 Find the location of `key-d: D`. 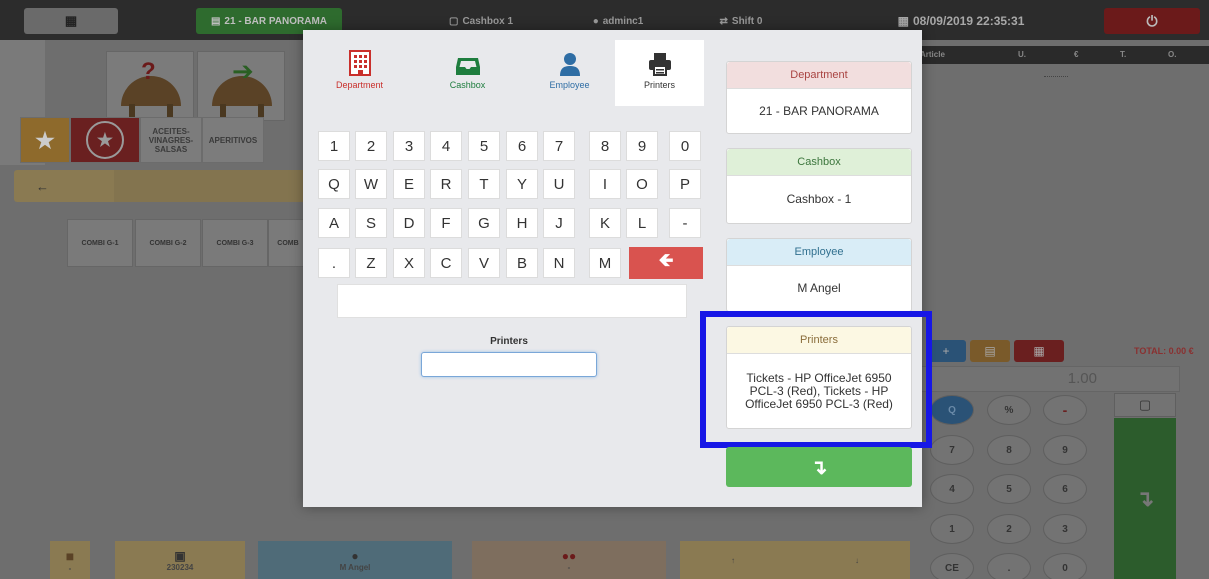

key-d: D is located at coordinates (409, 223).